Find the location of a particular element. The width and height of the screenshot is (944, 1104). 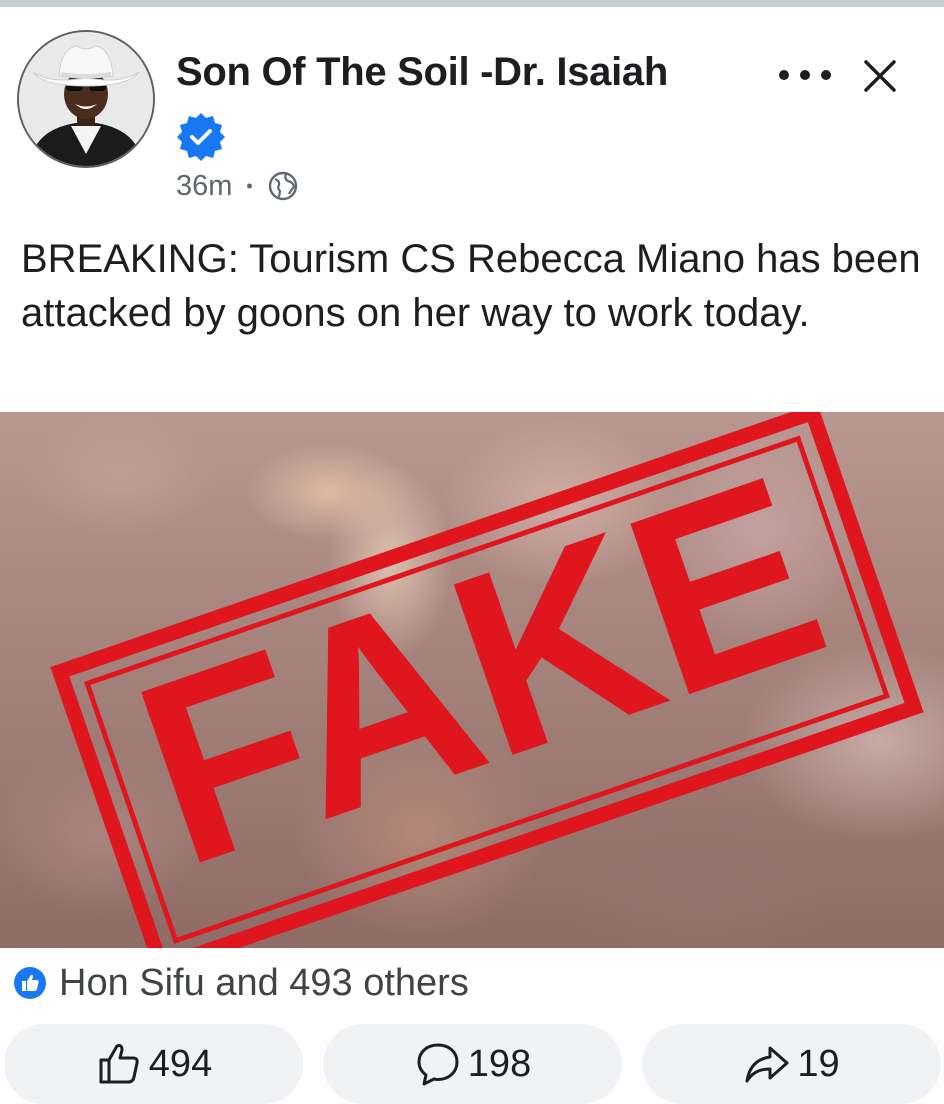

post-time: 36m is located at coordinates (204, 186).